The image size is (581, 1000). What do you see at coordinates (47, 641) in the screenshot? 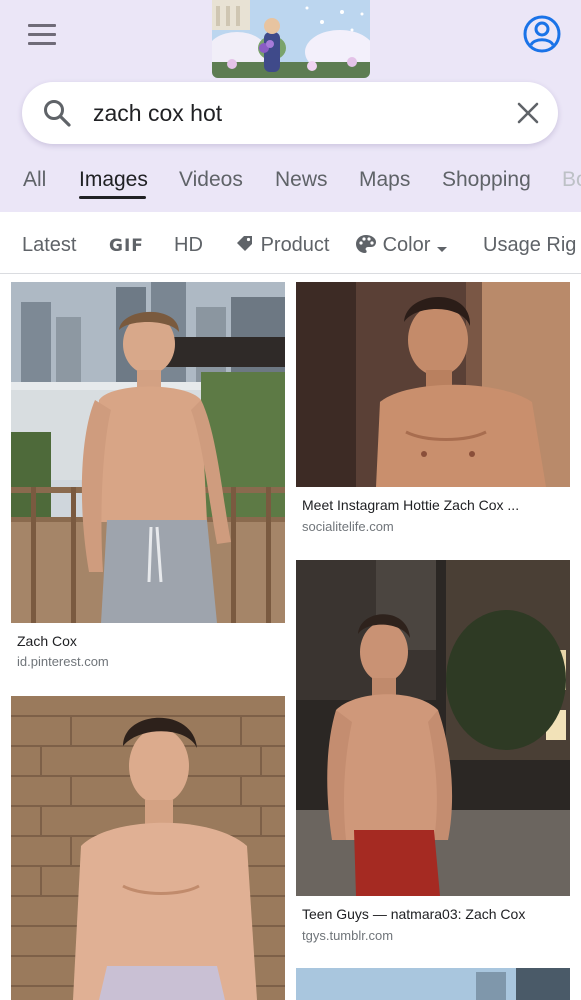
I see `result-title: Zach Cox` at bounding box center [47, 641].